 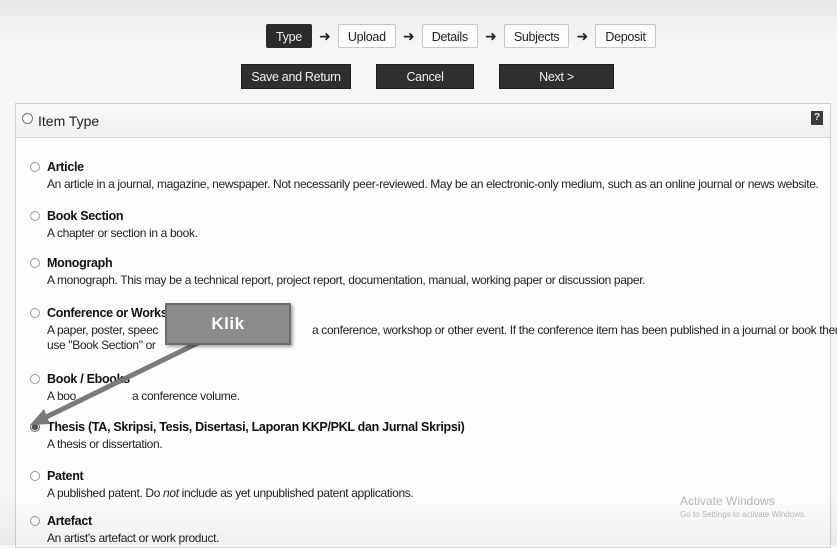 What do you see at coordinates (35, 313) in the screenshot?
I see `radio-conference` at bounding box center [35, 313].